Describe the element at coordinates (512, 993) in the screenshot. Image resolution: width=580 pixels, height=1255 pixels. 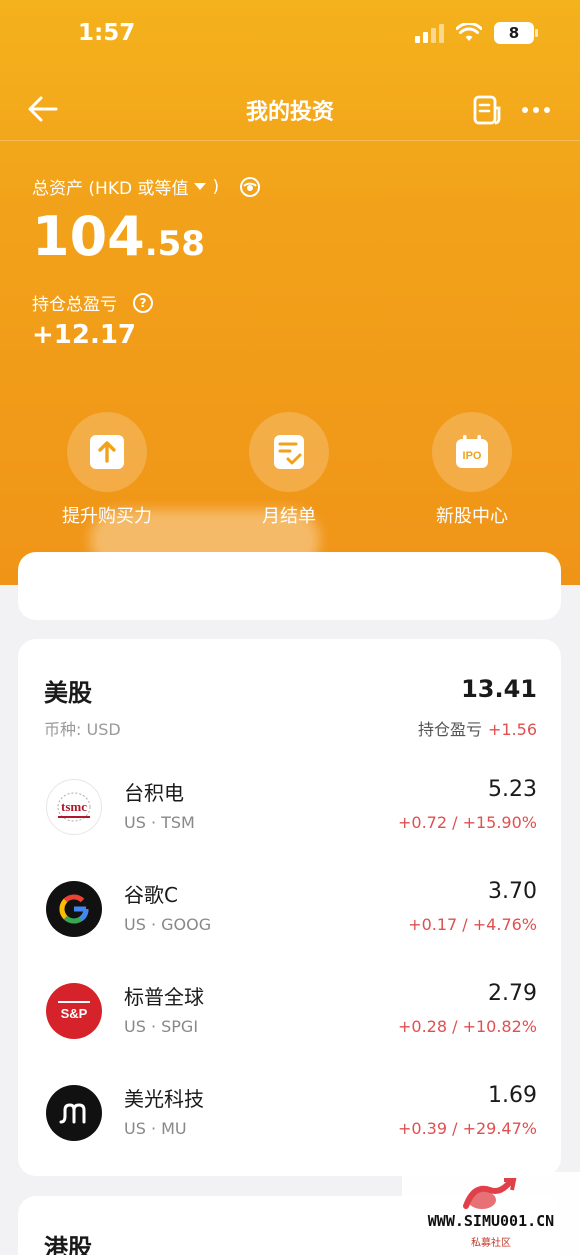
I see `stock-value: 2.79` at that location.